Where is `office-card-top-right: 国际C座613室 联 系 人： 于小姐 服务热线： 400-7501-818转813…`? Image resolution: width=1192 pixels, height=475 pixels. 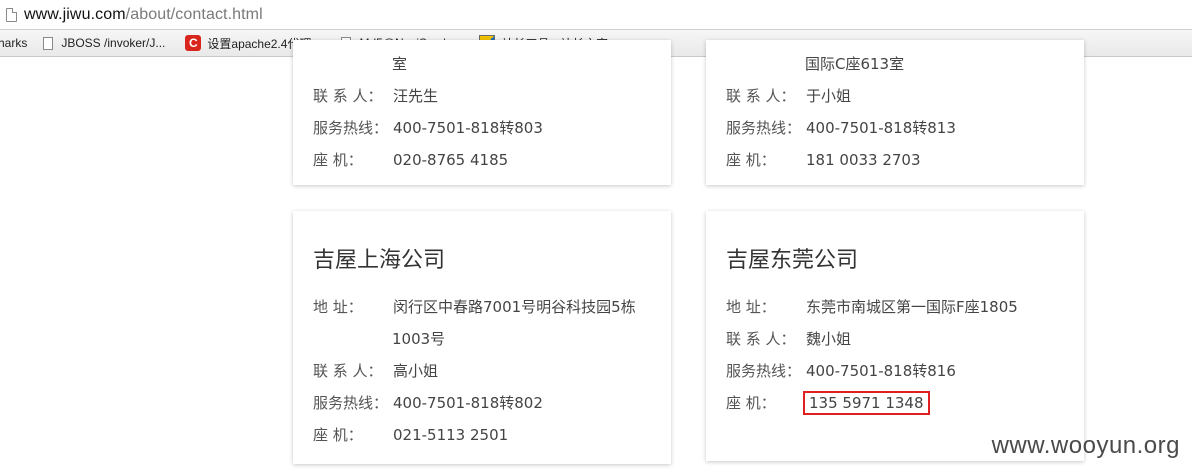
office-card-top-right: 国际C座613室 联 系 人： 于小姐 服务热线： 400-7501-818转813… is located at coordinates (895, 112).